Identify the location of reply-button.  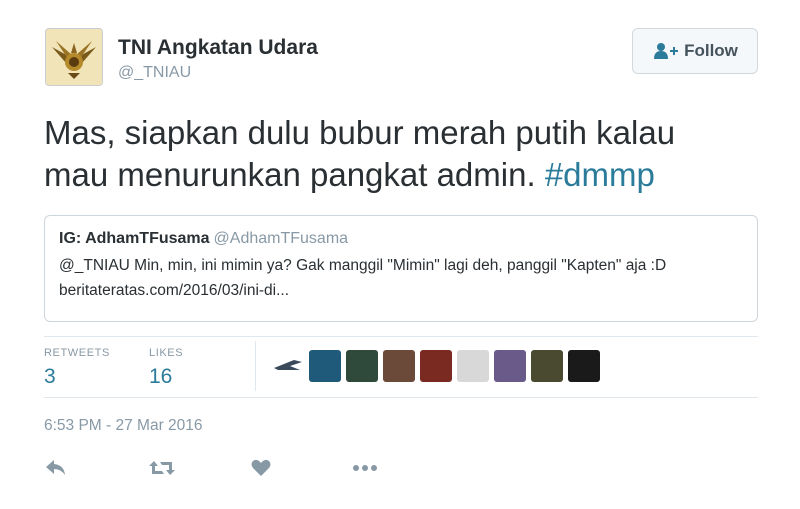
(56, 468).